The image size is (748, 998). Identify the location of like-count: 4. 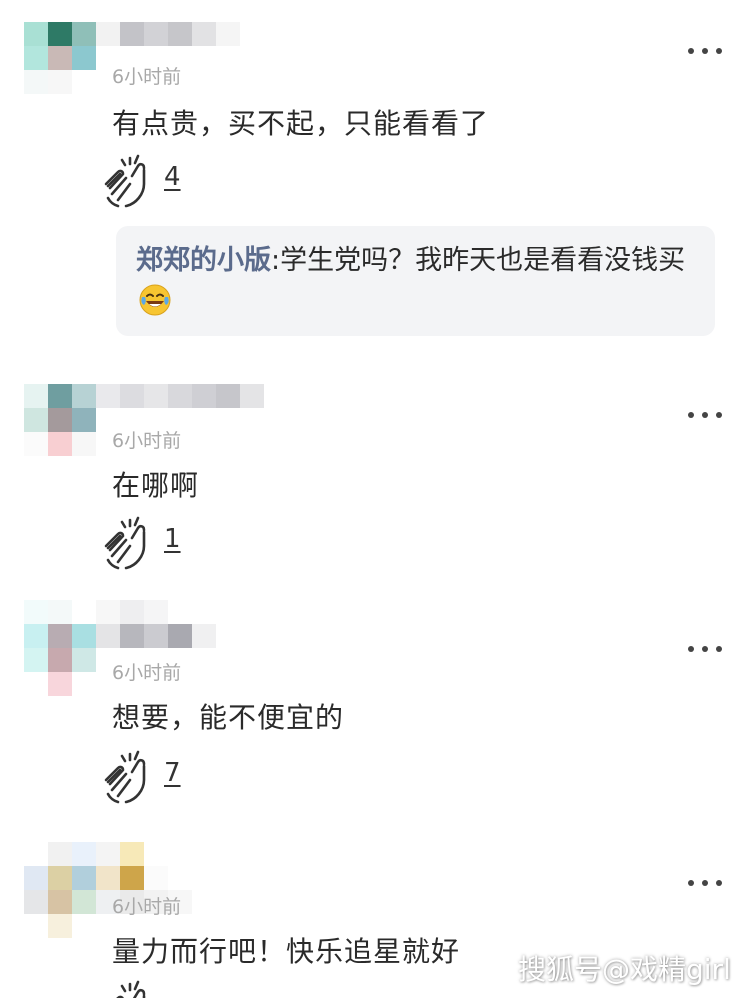
(172, 177).